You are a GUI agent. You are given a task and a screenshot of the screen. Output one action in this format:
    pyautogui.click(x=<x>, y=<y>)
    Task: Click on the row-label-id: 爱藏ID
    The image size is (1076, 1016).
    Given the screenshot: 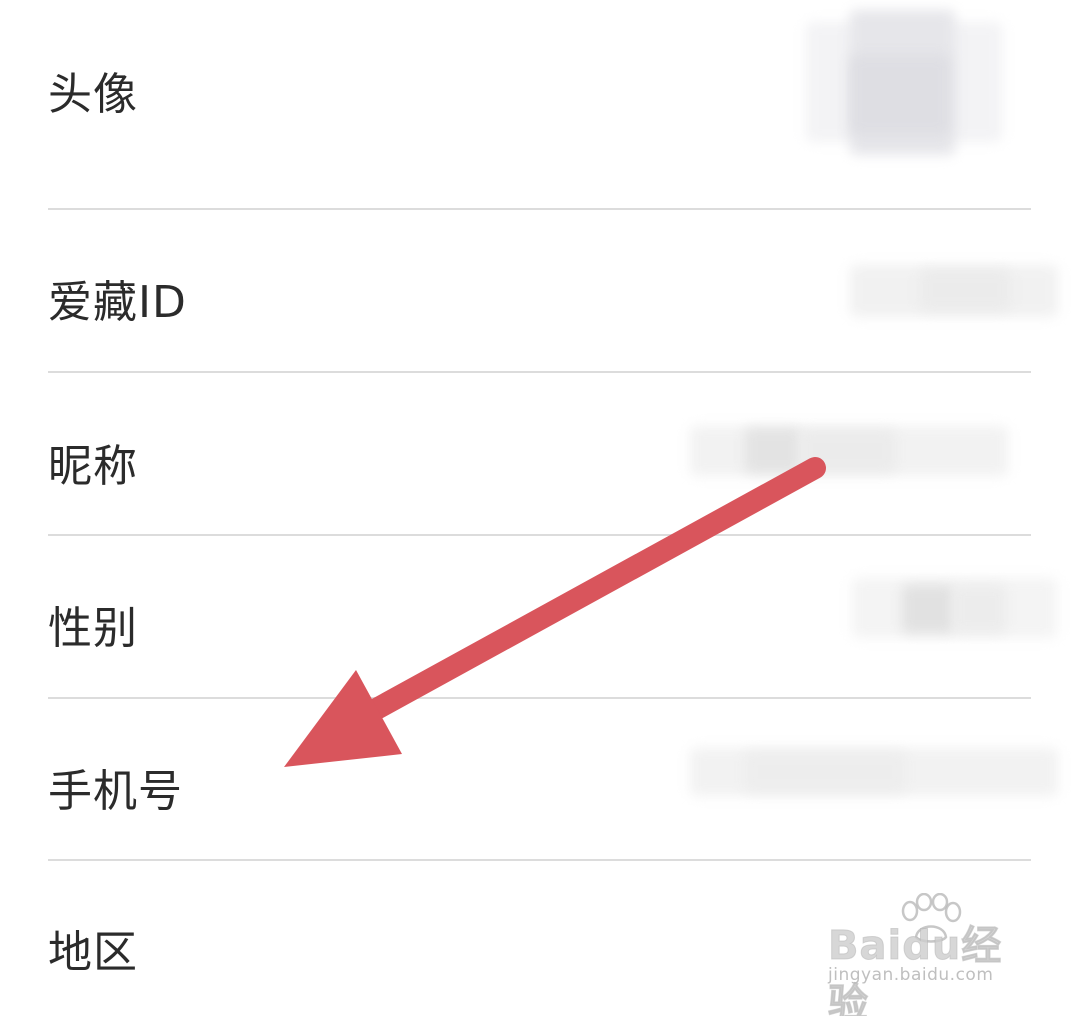 What is the action you would take?
    pyautogui.click(x=117, y=302)
    